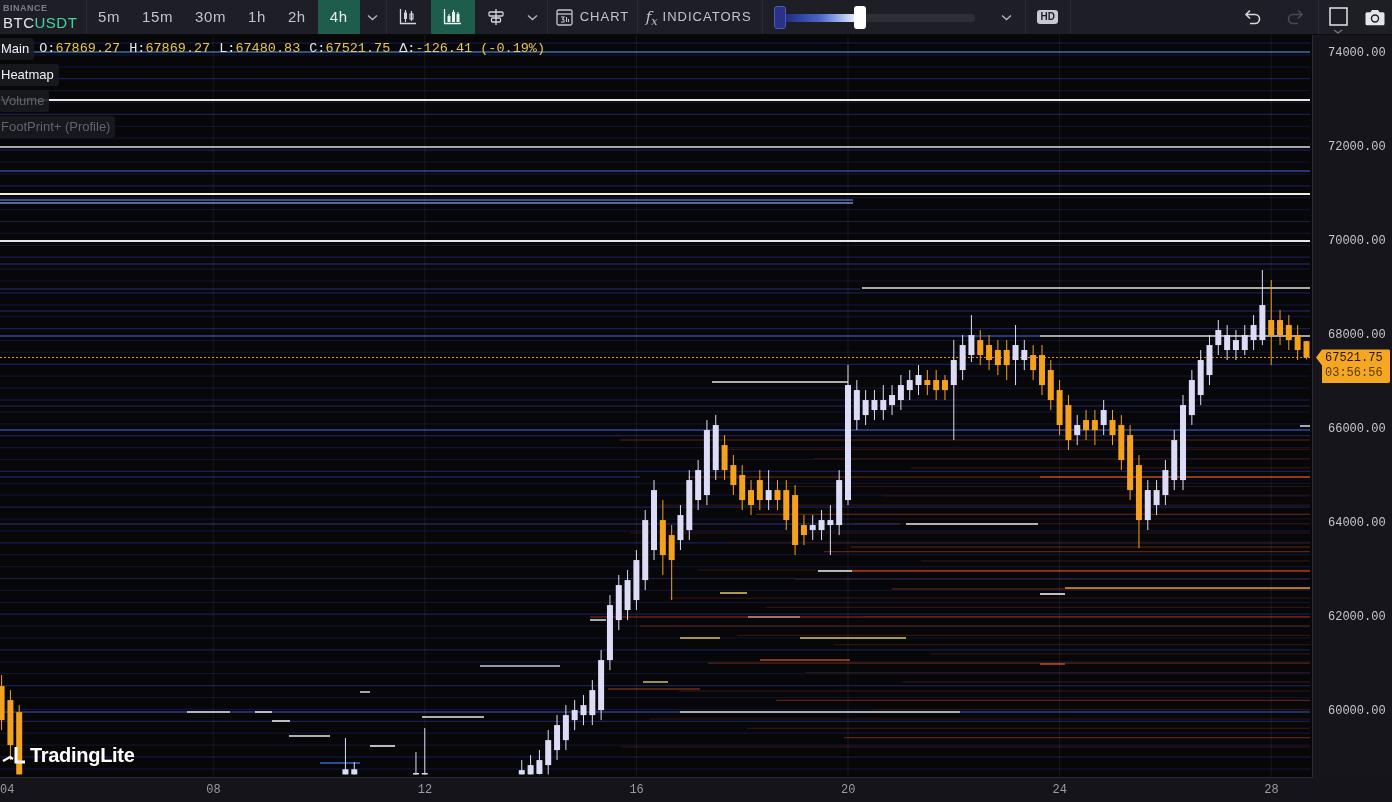  I want to click on chart-style-button, so click(452, 17).